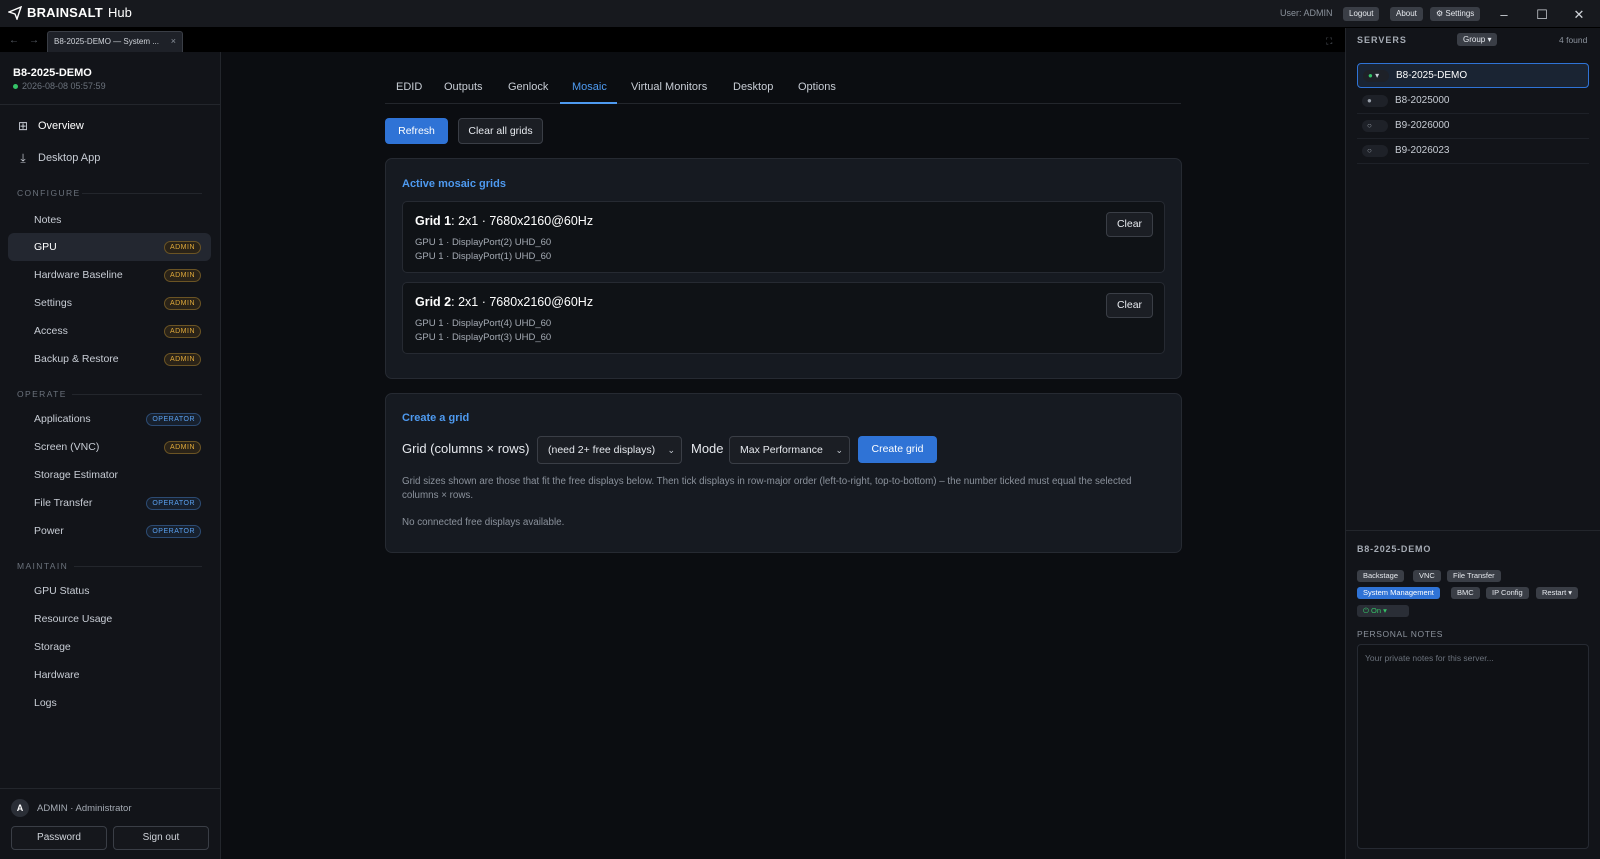  Describe the element at coordinates (436, 418) in the screenshot. I see `create-grid-title: Create a grid` at that location.